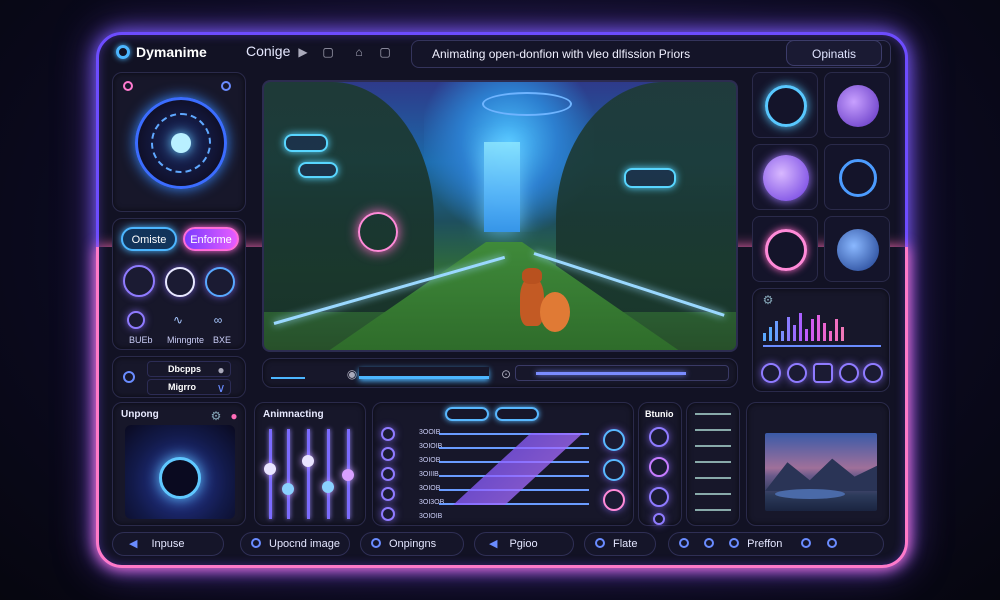 The image size is (1000, 600). I want to click on dial-left-icon, so click(139, 281).